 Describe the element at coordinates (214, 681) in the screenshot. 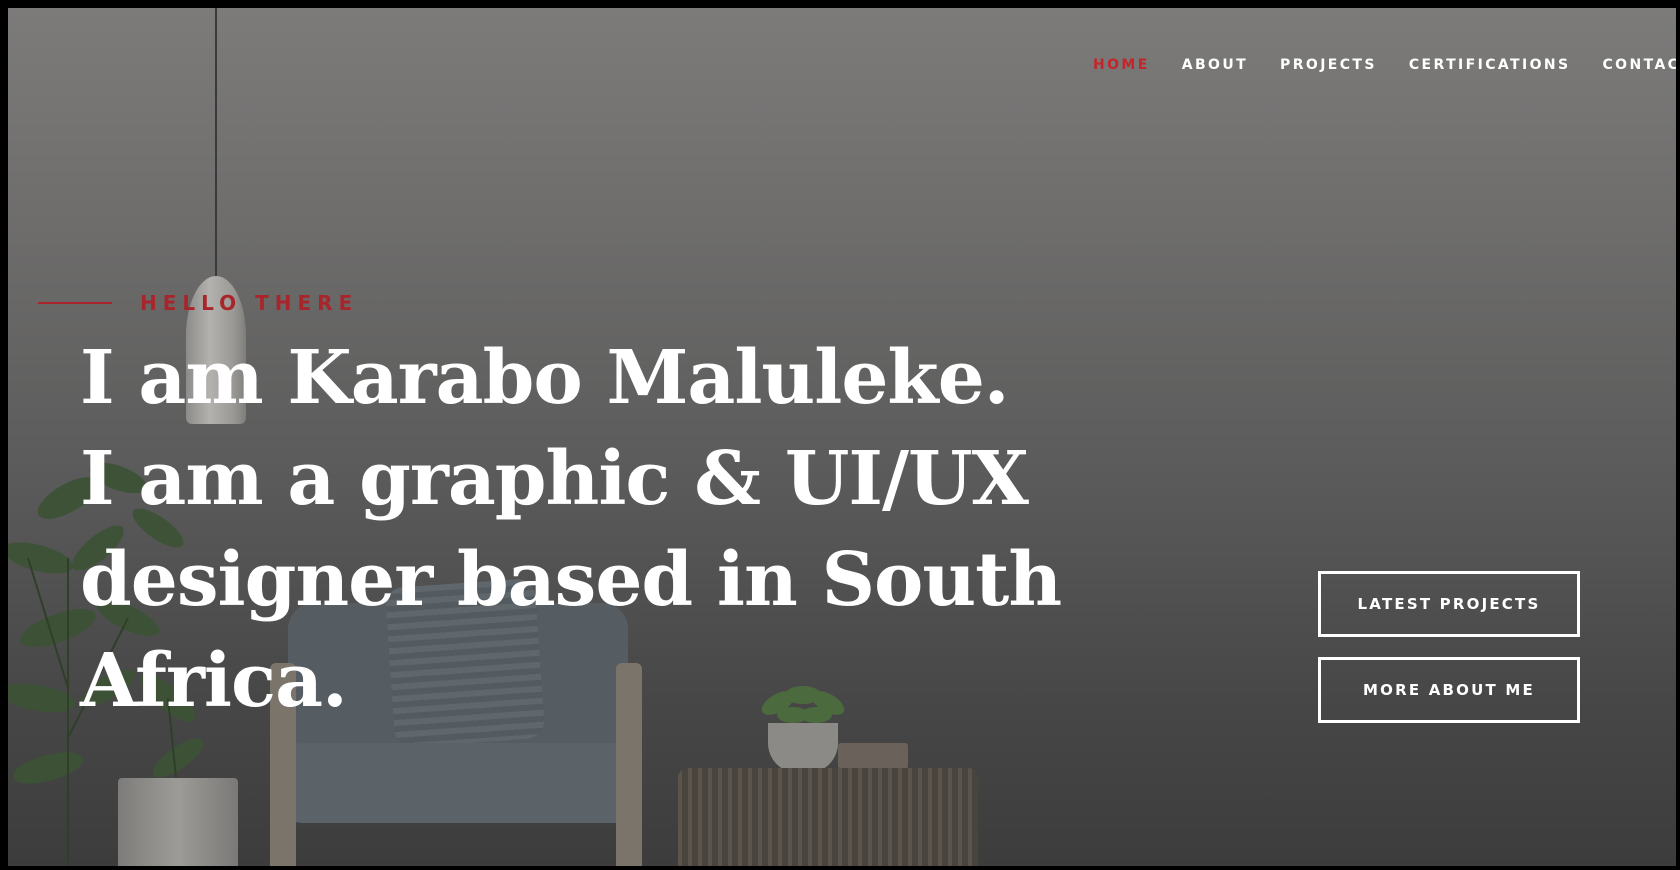

I see `headline-line-4: Africa.` at that location.